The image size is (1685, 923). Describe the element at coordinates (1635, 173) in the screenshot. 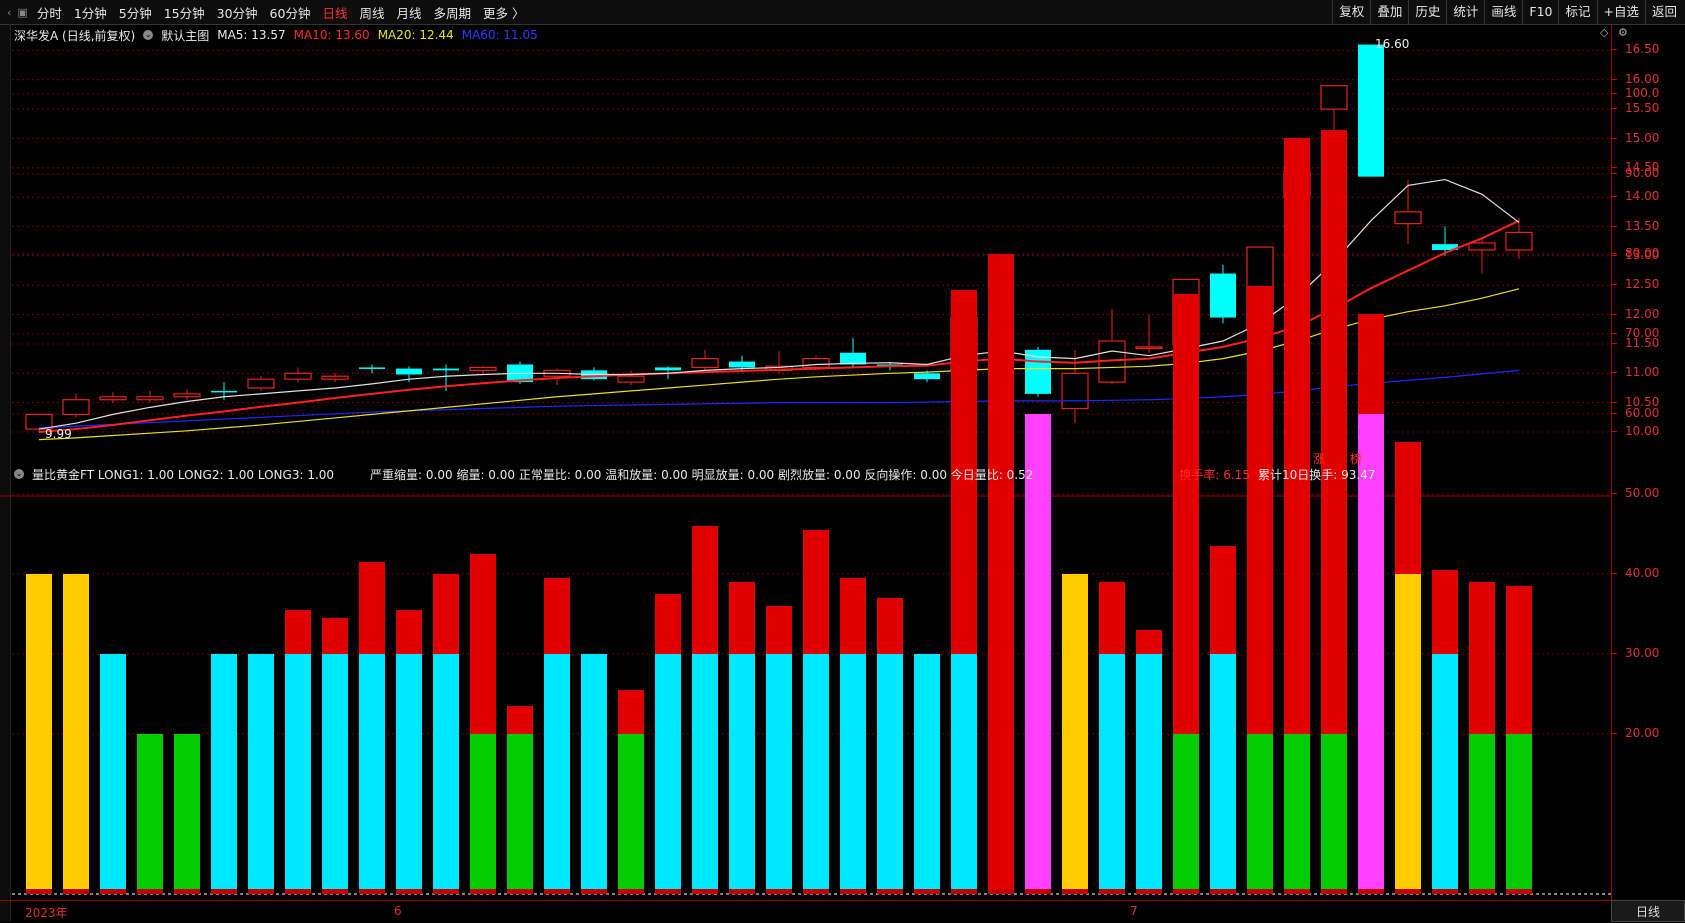

I see `volume-tick-label: 90.00` at that location.